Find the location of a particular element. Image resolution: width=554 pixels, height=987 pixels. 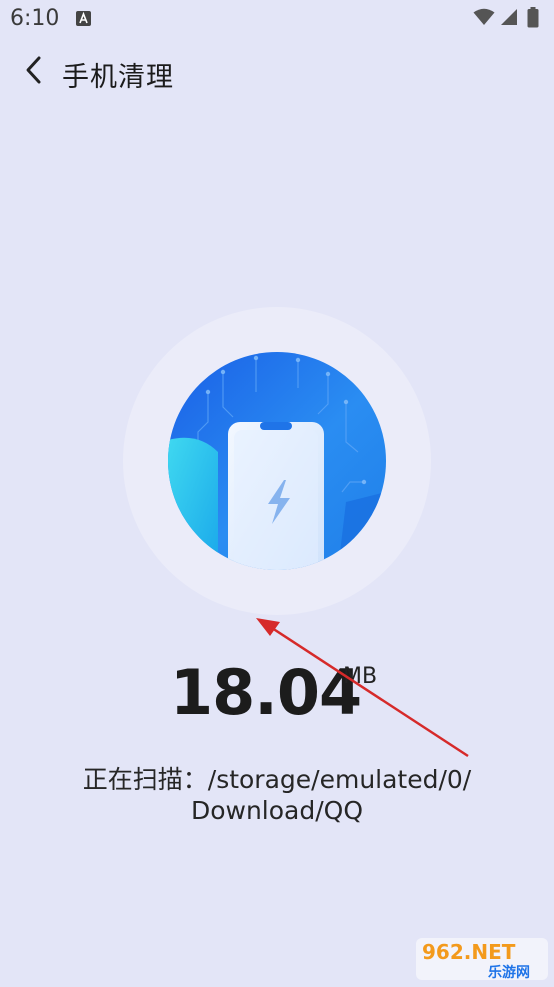

wifi-icon is located at coordinates (484, 19).